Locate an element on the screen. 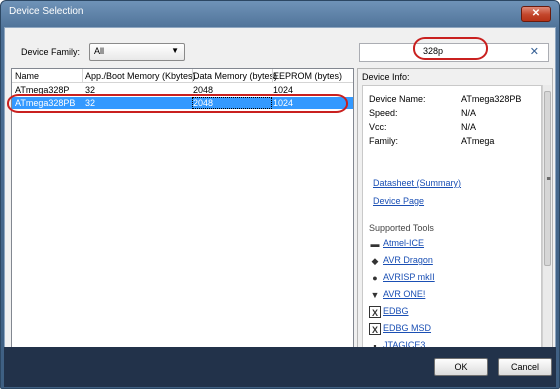 This screenshot has width=560, height=389. edbg-icon: X is located at coordinates (375, 312).